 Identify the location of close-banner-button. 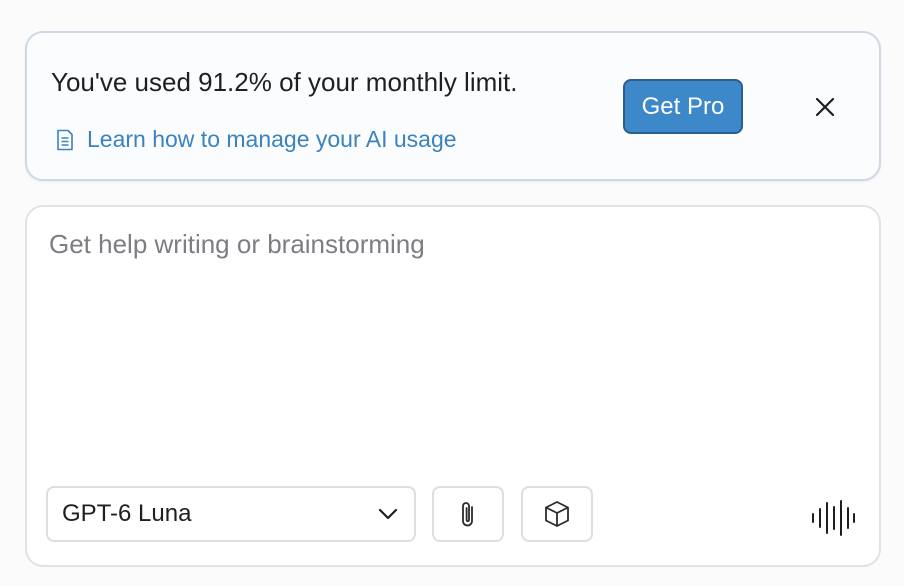
(825, 107).